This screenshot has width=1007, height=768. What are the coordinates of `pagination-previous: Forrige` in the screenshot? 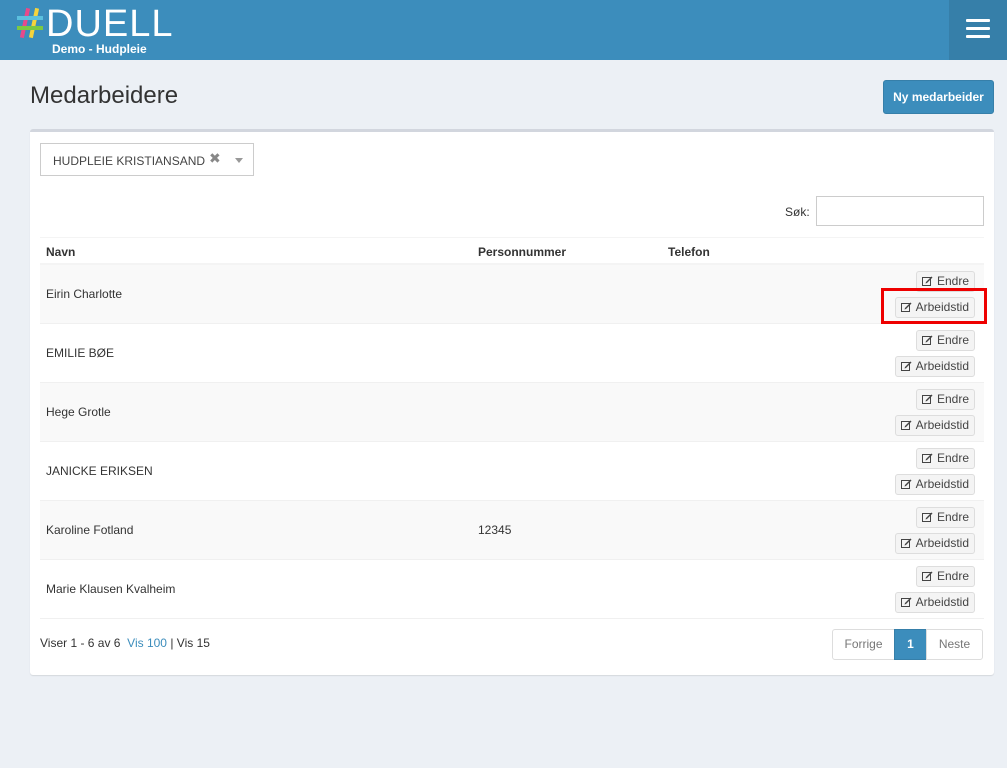 It's located at (863, 644).